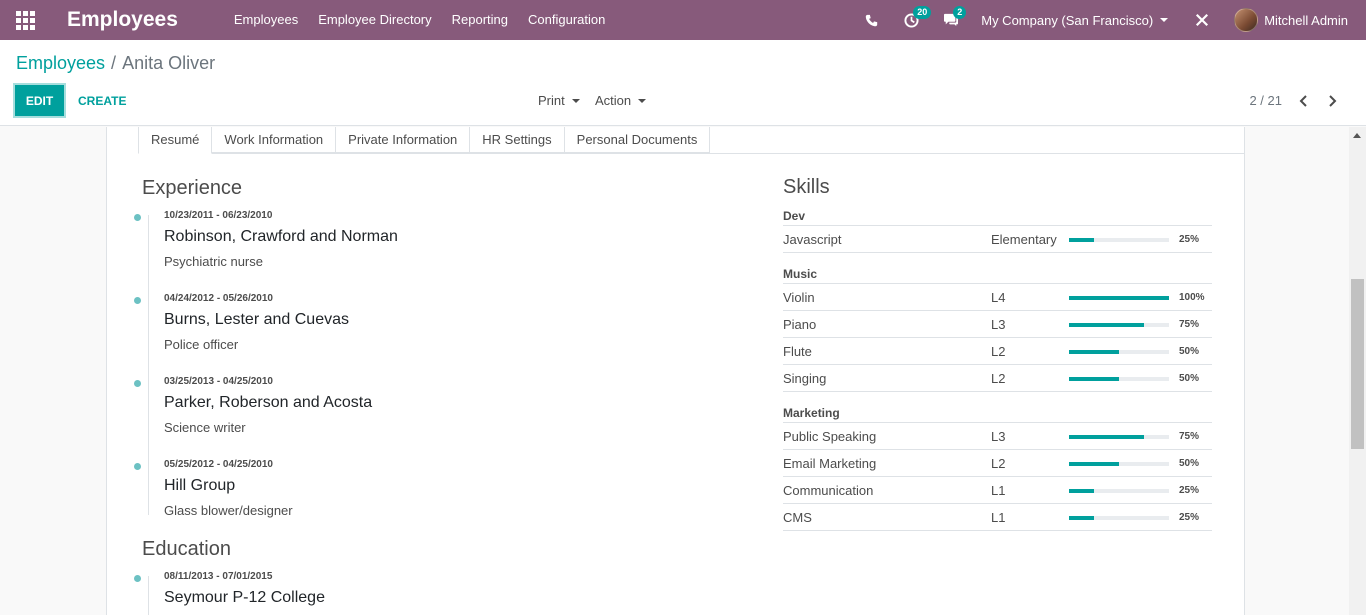 The image size is (1366, 615). What do you see at coordinates (1189, 436) in the screenshot?
I see `skill-percent: 75%` at bounding box center [1189, 436].